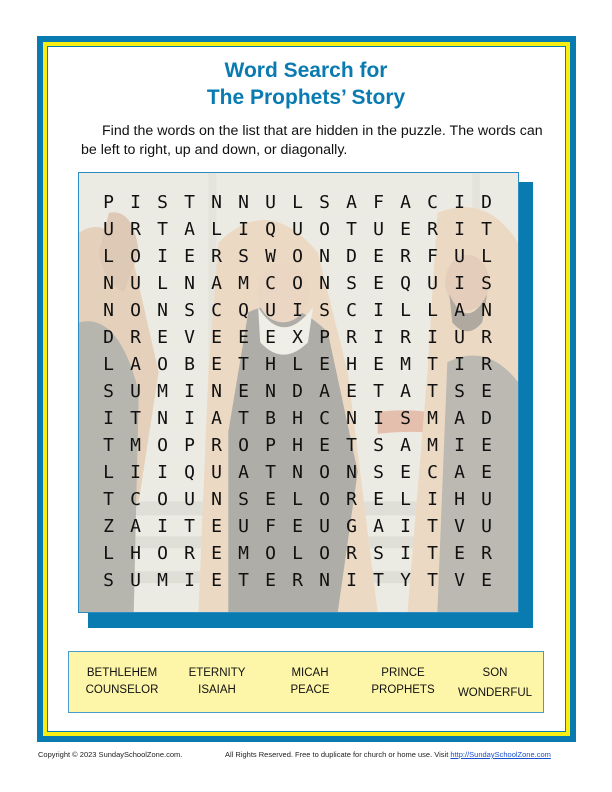  What do you see at coordinates (270, 418) in the screenshot?
I see `grid-letter: B` at bounding box center [270, 418].